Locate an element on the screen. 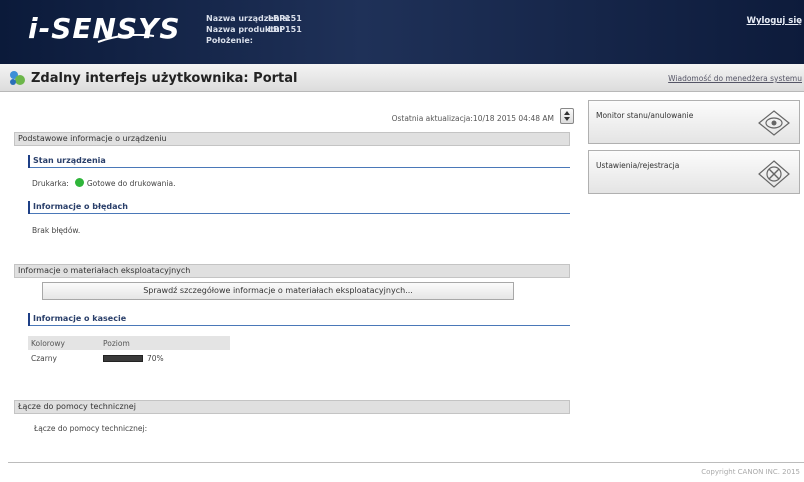 The image size is (804, 482). status-monitor-button: Monitor stanu/anulowanie is located at coordinates (694, 122).